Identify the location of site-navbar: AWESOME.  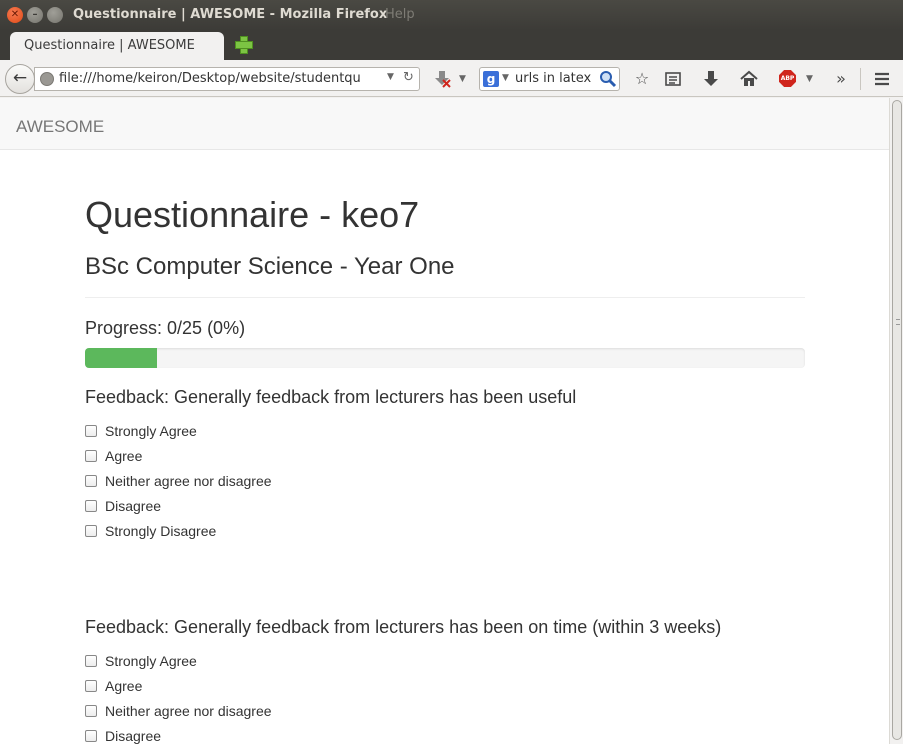
(444, 124).